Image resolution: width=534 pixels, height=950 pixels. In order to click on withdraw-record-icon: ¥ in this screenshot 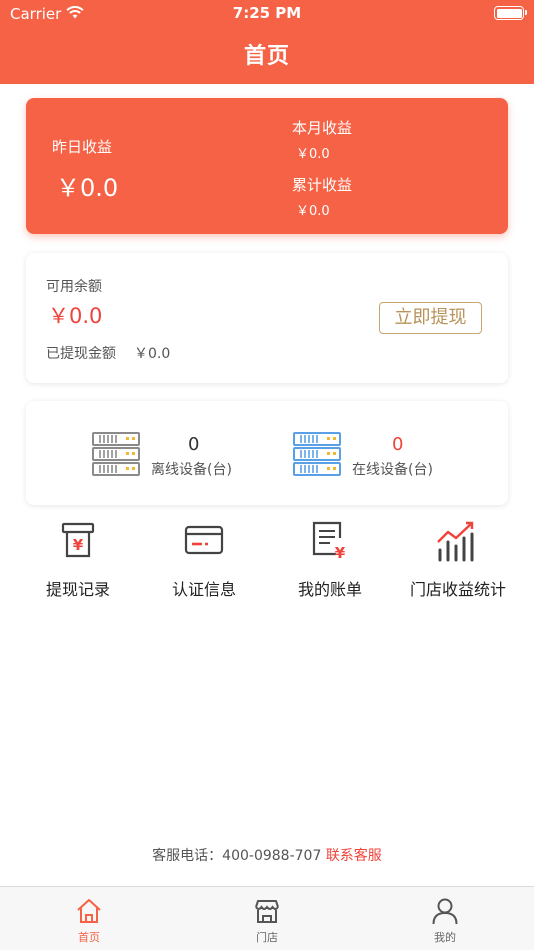, I will do `click(78, 540)`.